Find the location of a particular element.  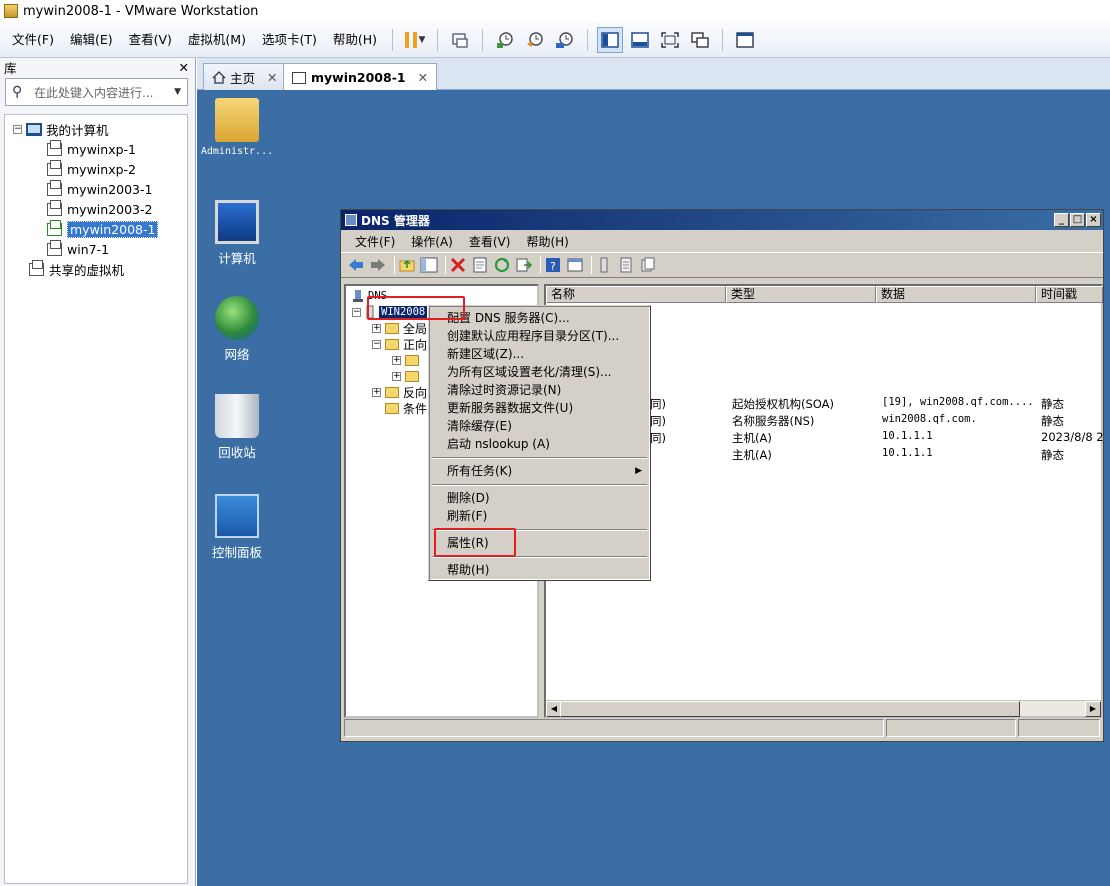

tree-item-my-computer: − 我的计算机 is located at coordinates (96, 129).